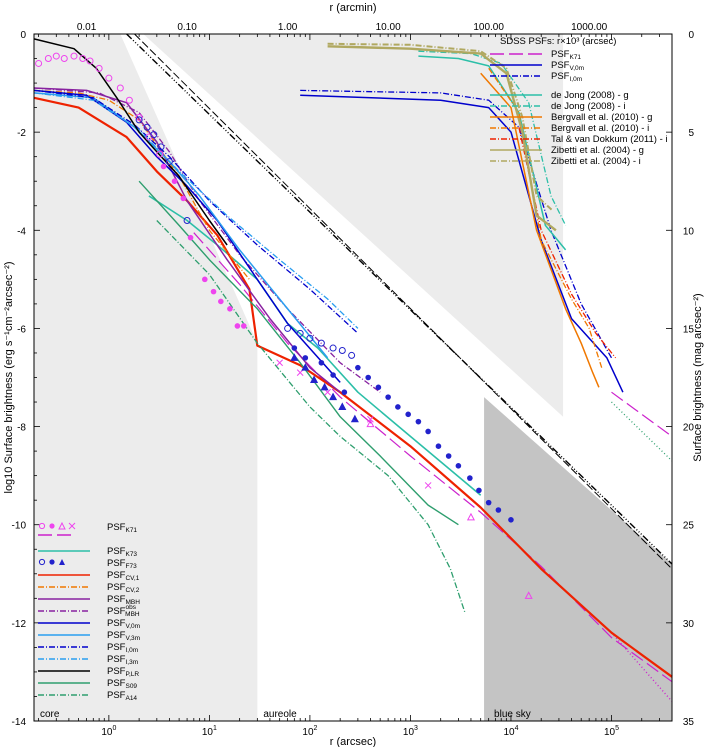  What do you see at coordinates (23, 35) in the screenshot?
I see `y-tick-label: 0` at bounding box center [23, 35].